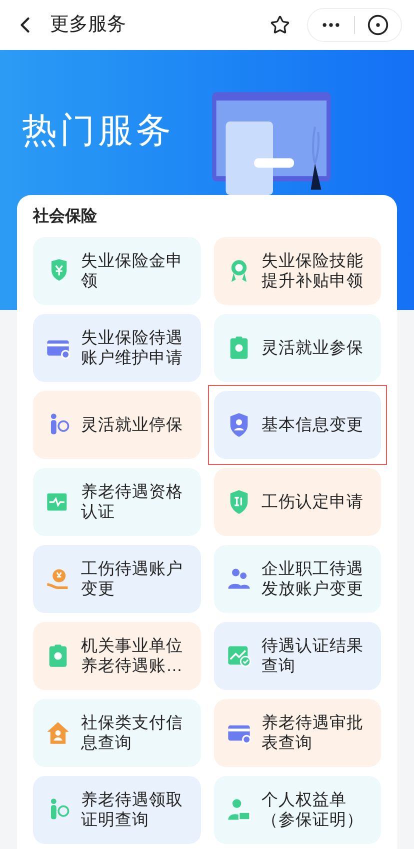 This screenshot has width=414, height=849. Describe the element at coordinates (58, 733) in the screenshot. I see `house-icon` at that location.